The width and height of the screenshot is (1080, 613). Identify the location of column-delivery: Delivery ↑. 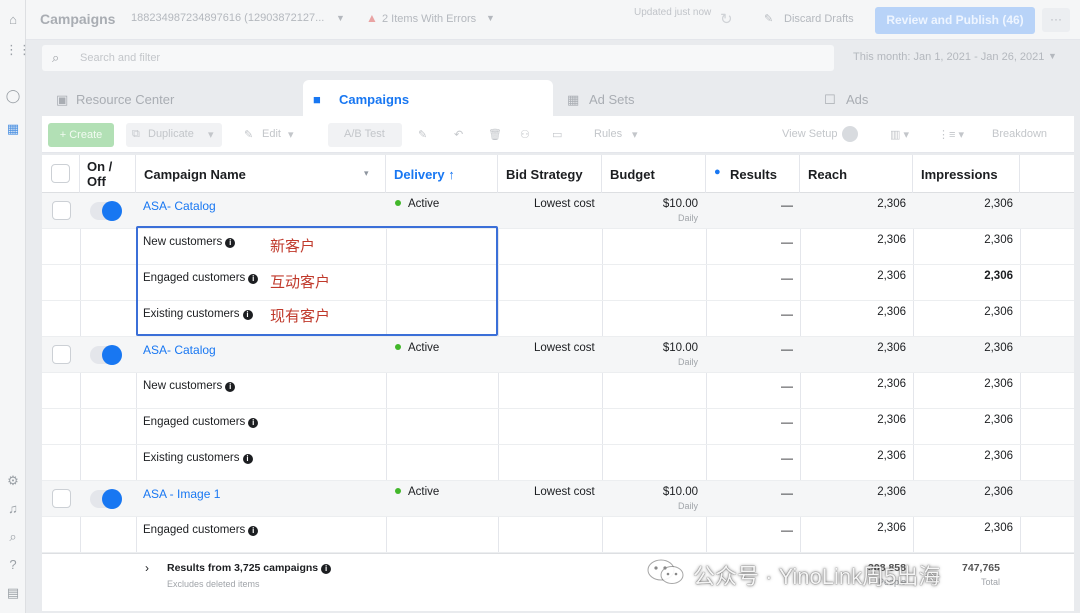
(442, 174).